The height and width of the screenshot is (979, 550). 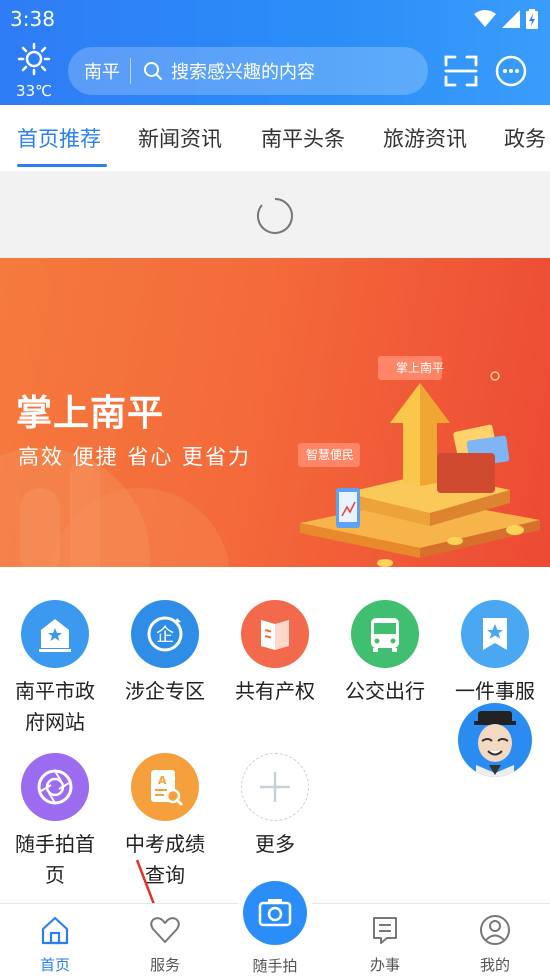 What do you see at coordinates (485, 18) in the screenshot?
I see `wifi-icon` at bounding box center [485, 18].